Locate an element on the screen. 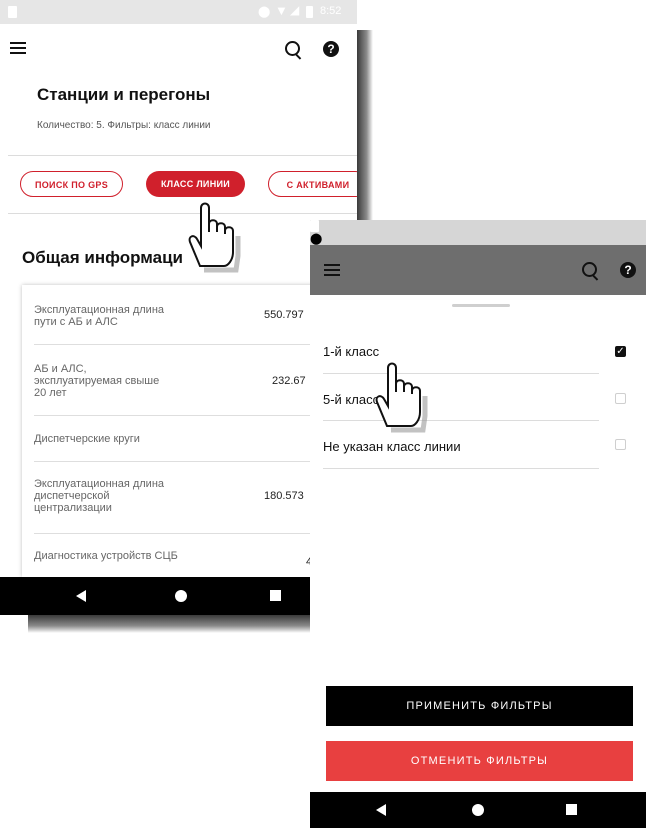  status-time: 8:52 is located at coordinates (331, 11).